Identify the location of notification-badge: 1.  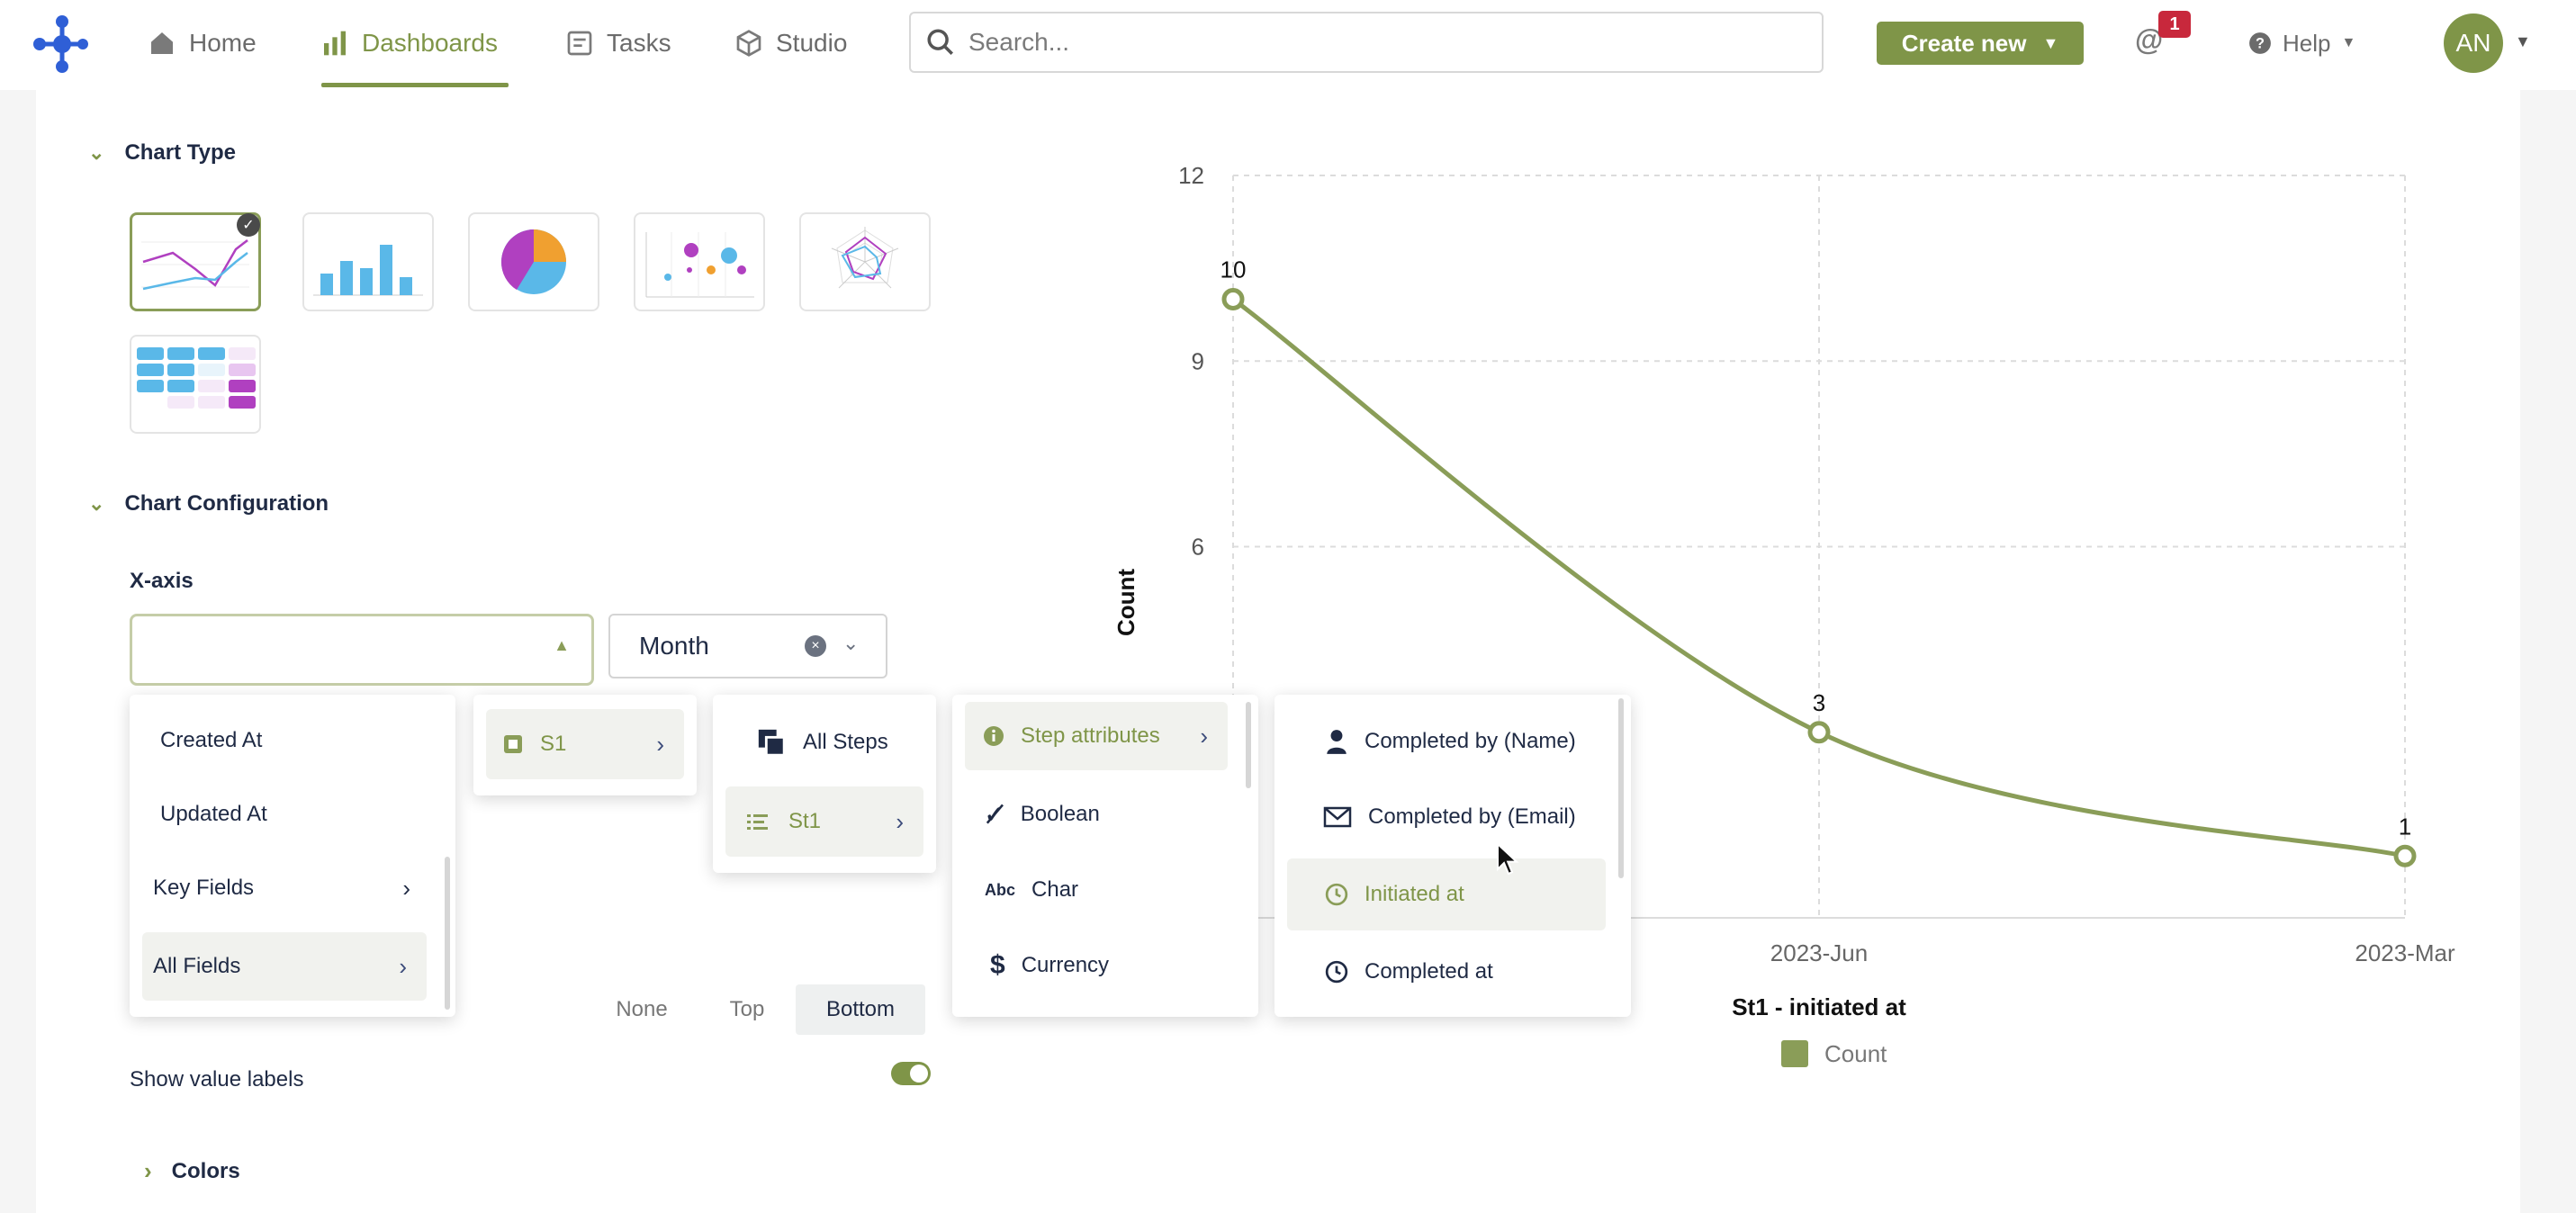
(2174, 24).